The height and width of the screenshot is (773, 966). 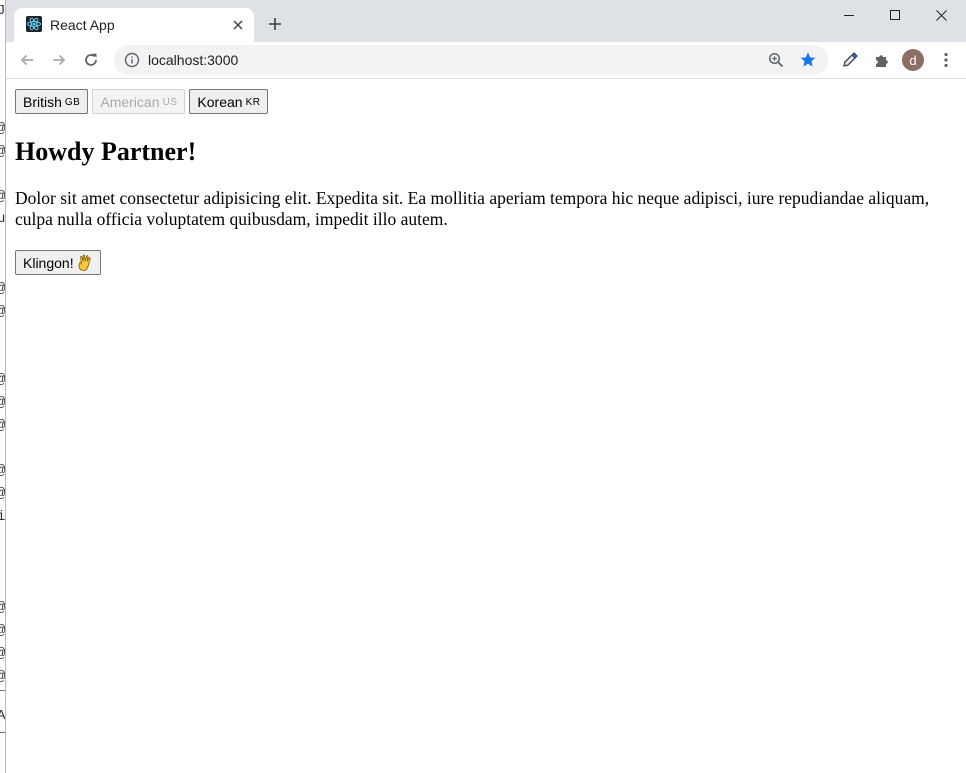 I want to click on reload-icon, so click(x=91, y=60).